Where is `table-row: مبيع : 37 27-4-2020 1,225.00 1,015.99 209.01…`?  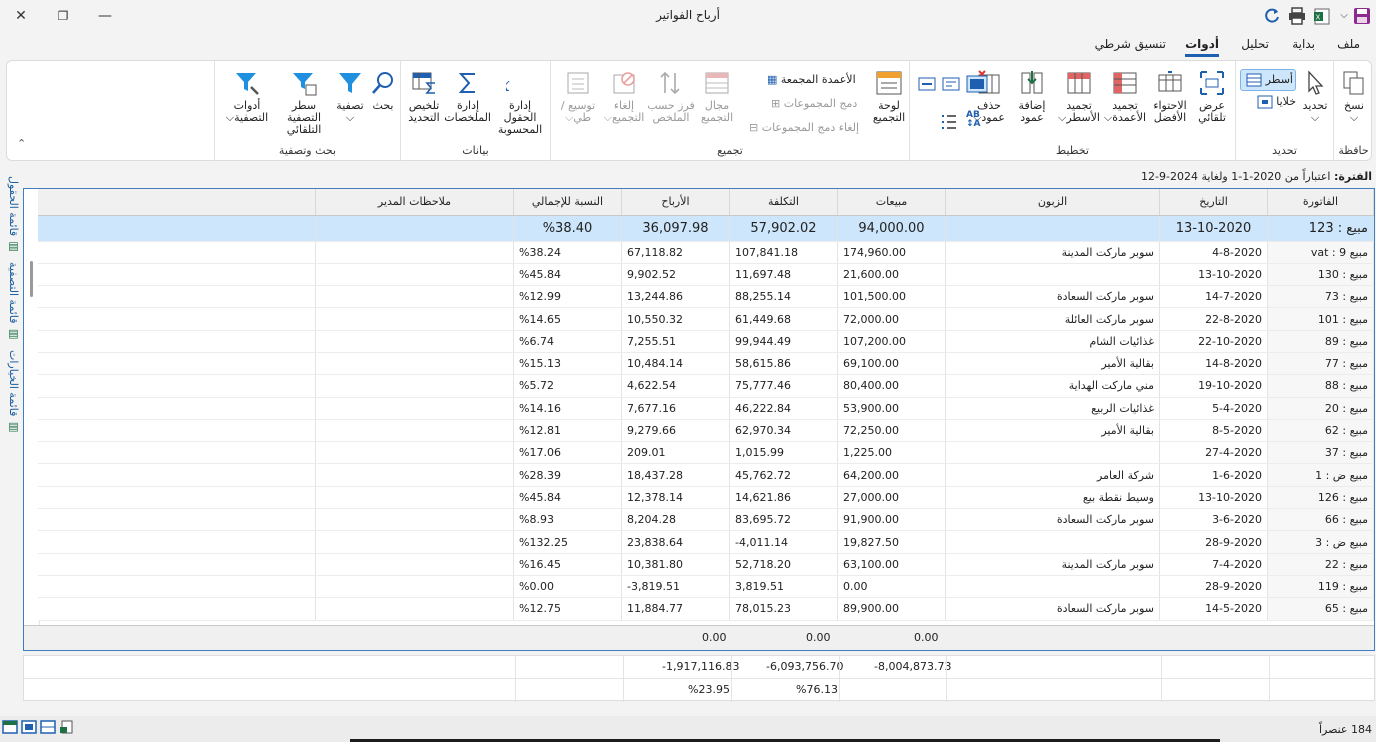
table-row: مبيع : 37 27-4-2020 1,225.00 1,015.99 209.01… is located at coordinates (705, 453).